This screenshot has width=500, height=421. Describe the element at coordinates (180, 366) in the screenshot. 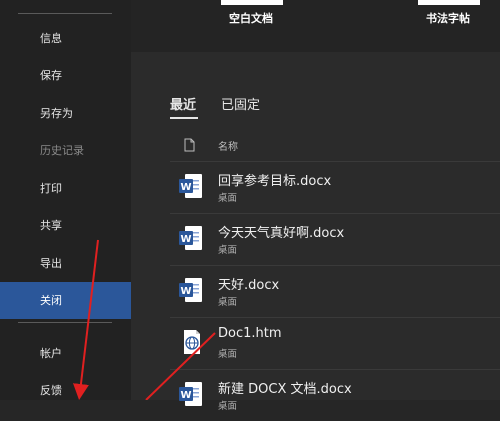

I see `annotation-arrow-diagonal` at that location.